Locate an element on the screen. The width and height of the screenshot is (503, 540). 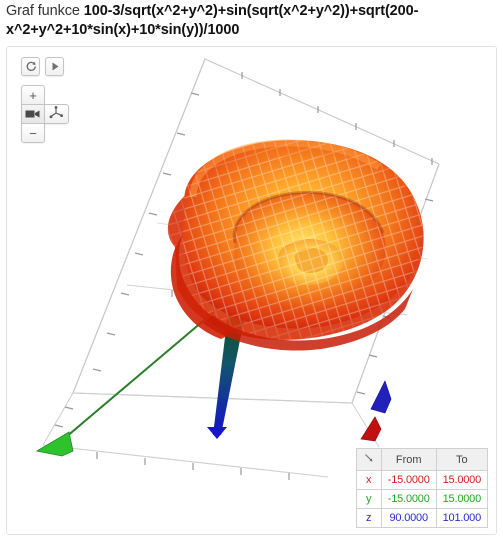
rotate-3d-button is located at coordinates (56, 114).